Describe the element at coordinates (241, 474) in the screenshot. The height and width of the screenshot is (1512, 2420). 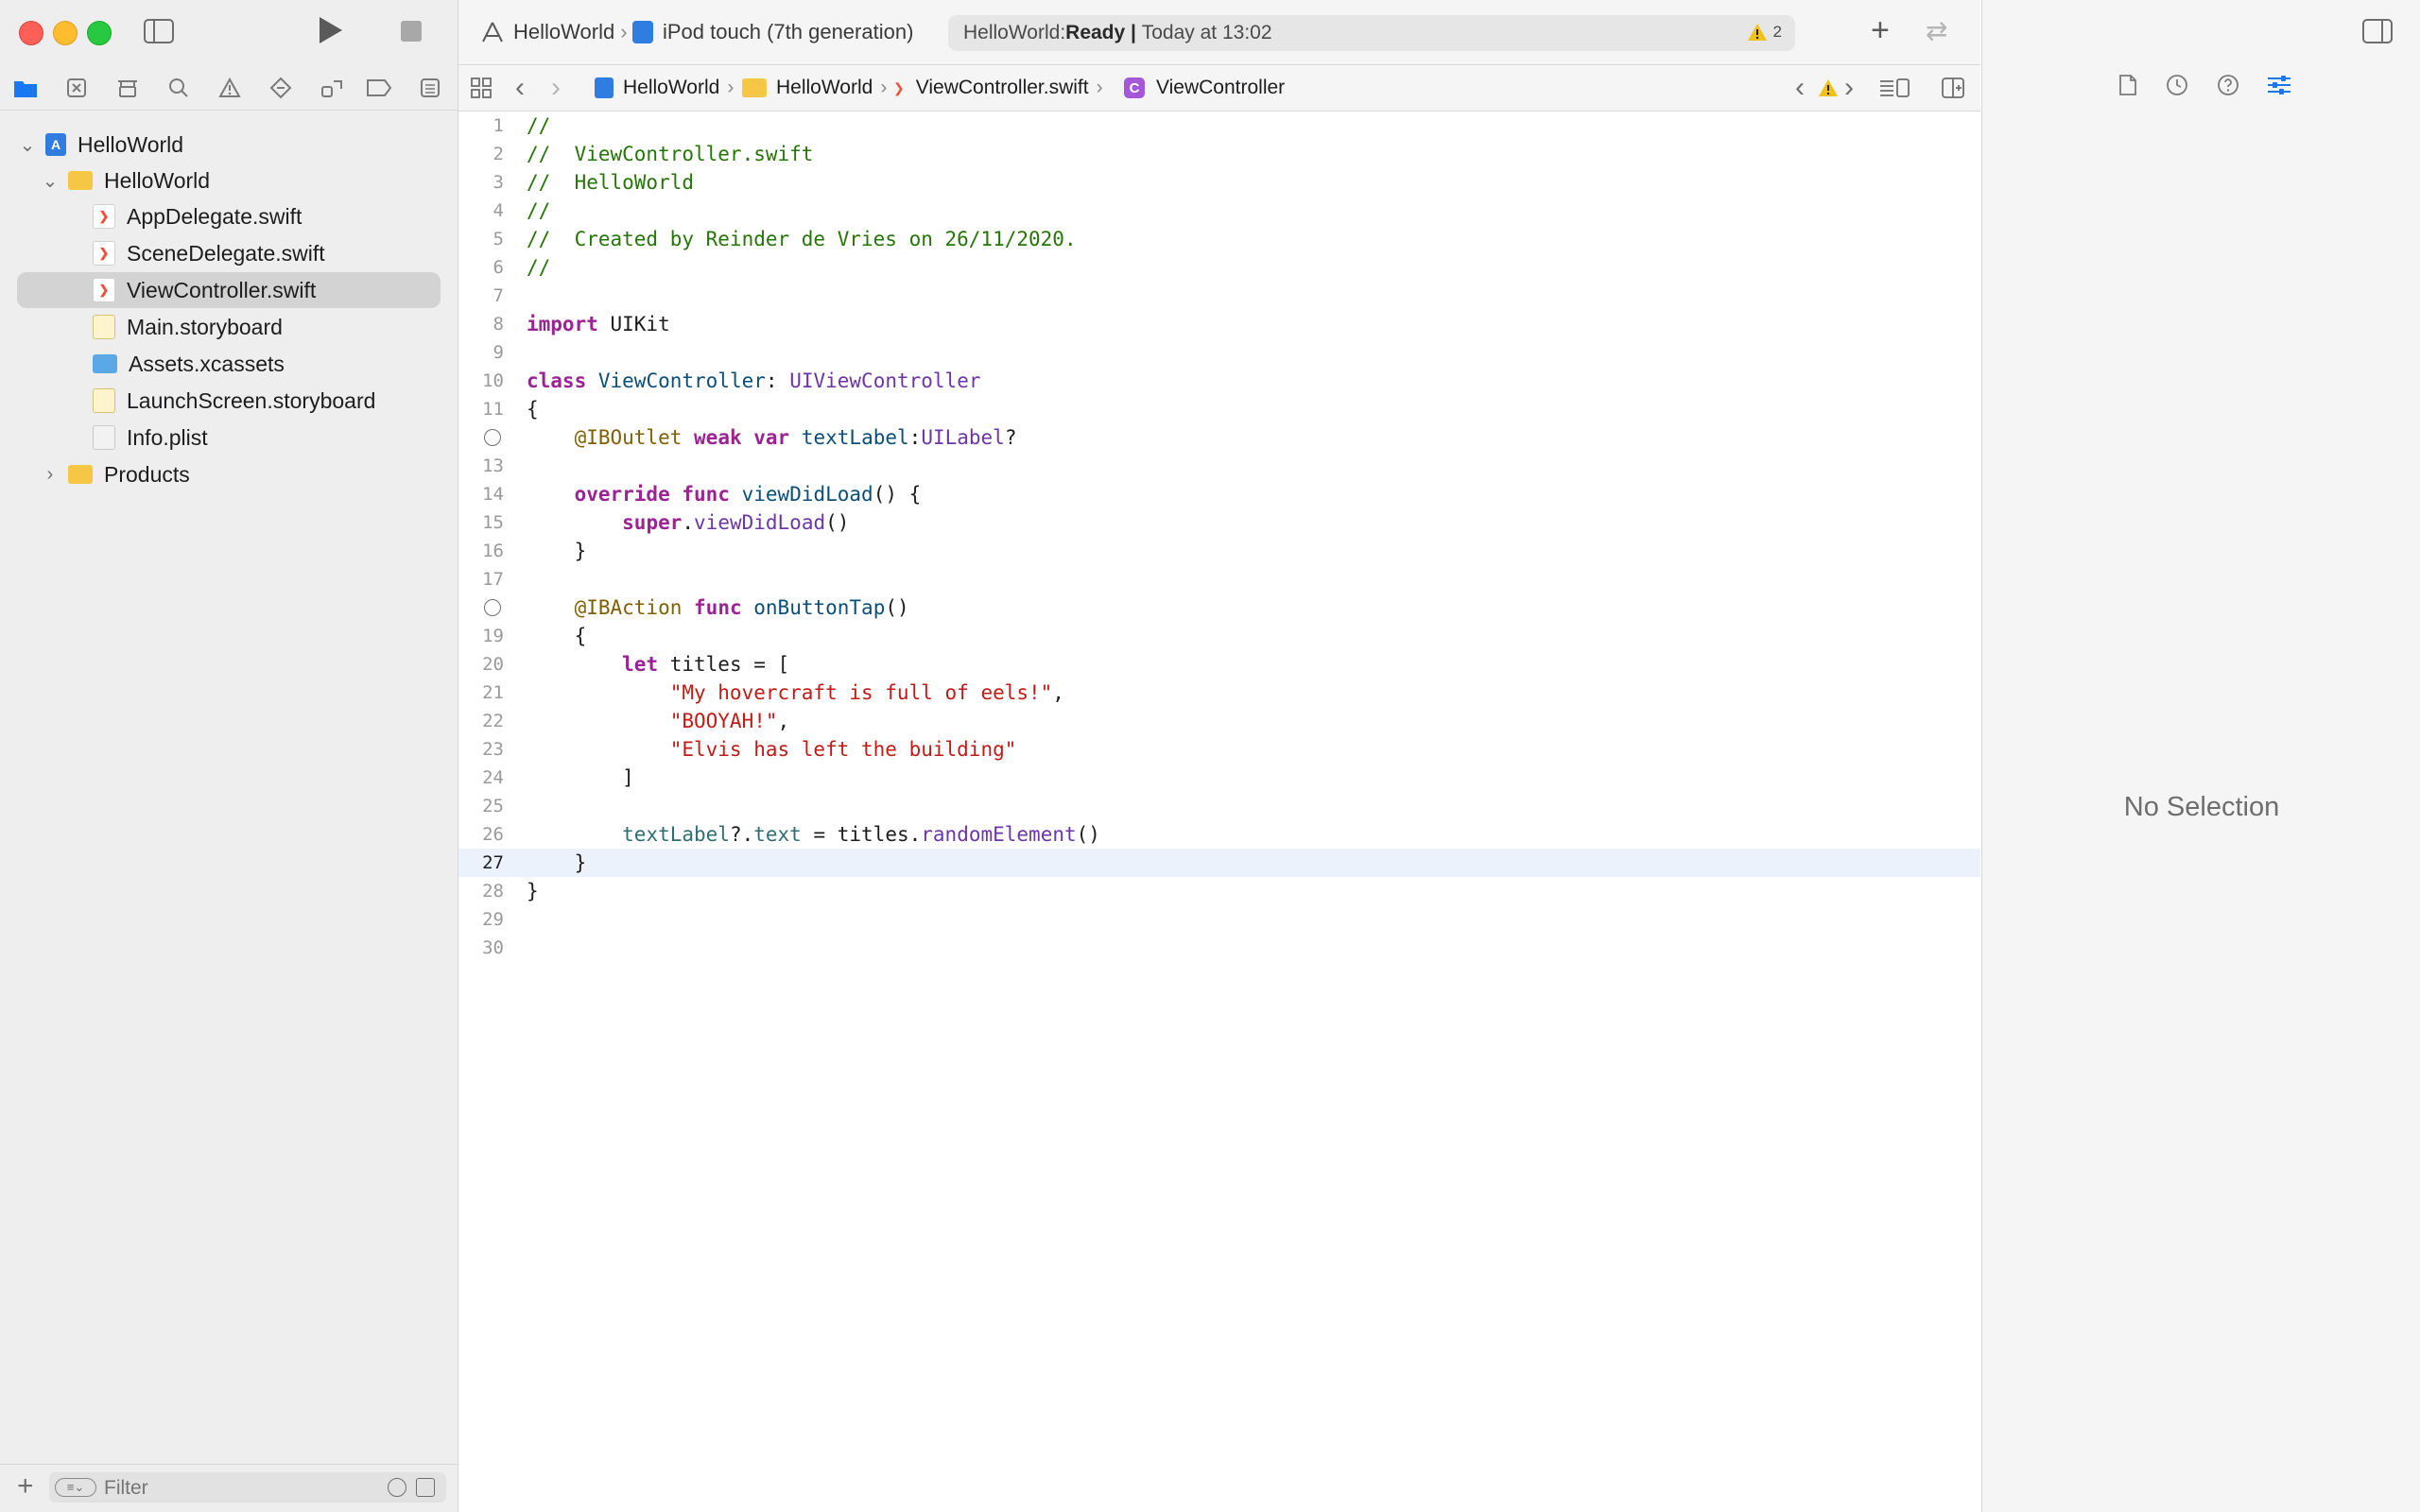
I see `tree-item-products: › Products` at that location.